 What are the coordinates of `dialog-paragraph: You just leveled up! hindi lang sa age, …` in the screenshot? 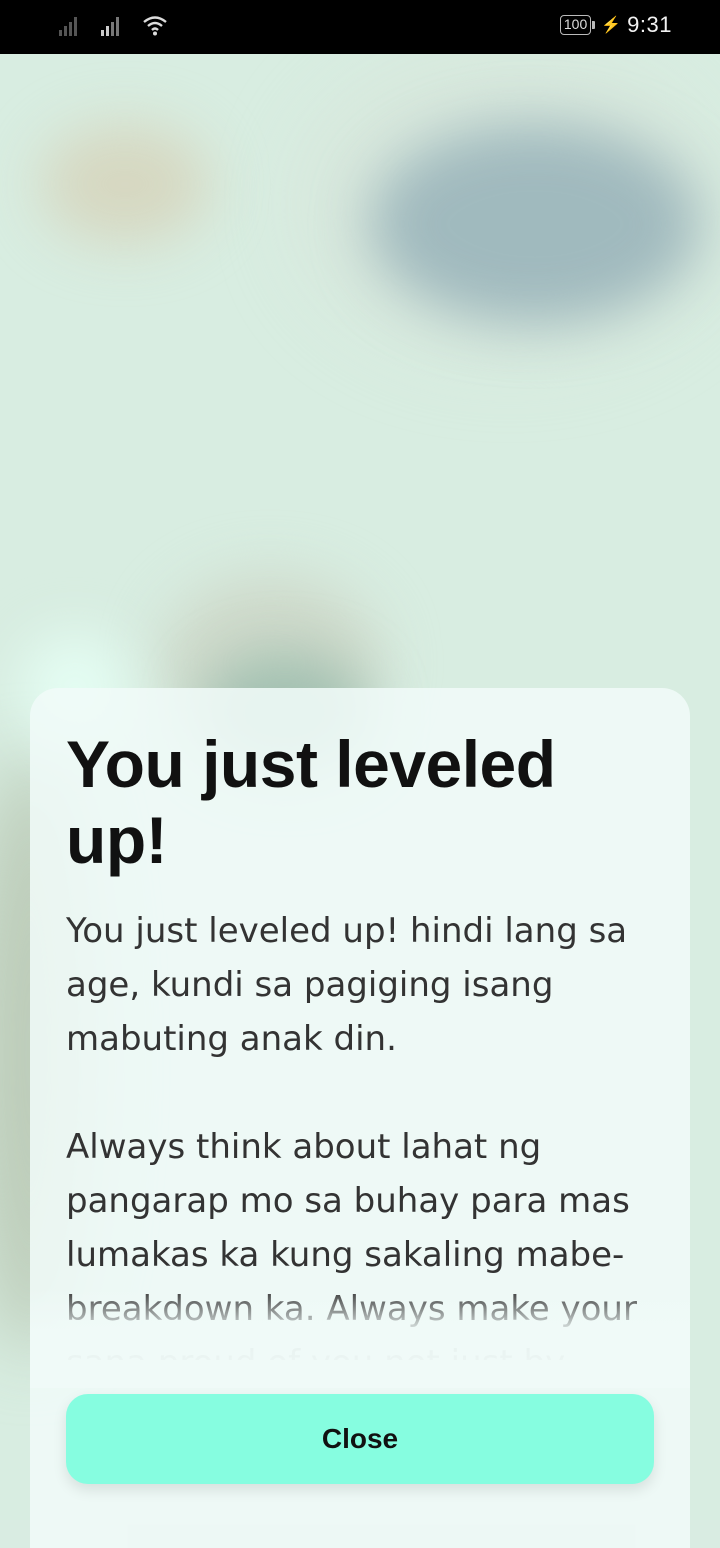 It's located at (347, 985).